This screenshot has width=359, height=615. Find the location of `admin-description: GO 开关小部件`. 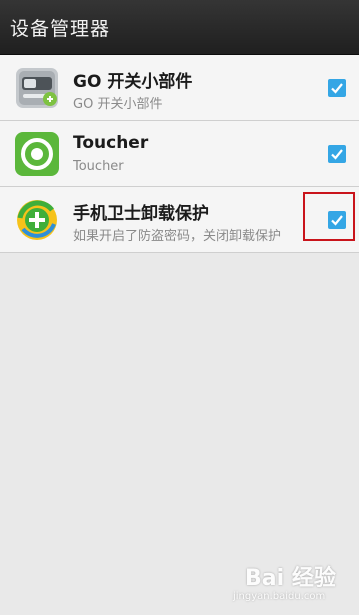

admin-description: GO 开关小部件 is located at coordinates (118, 104).